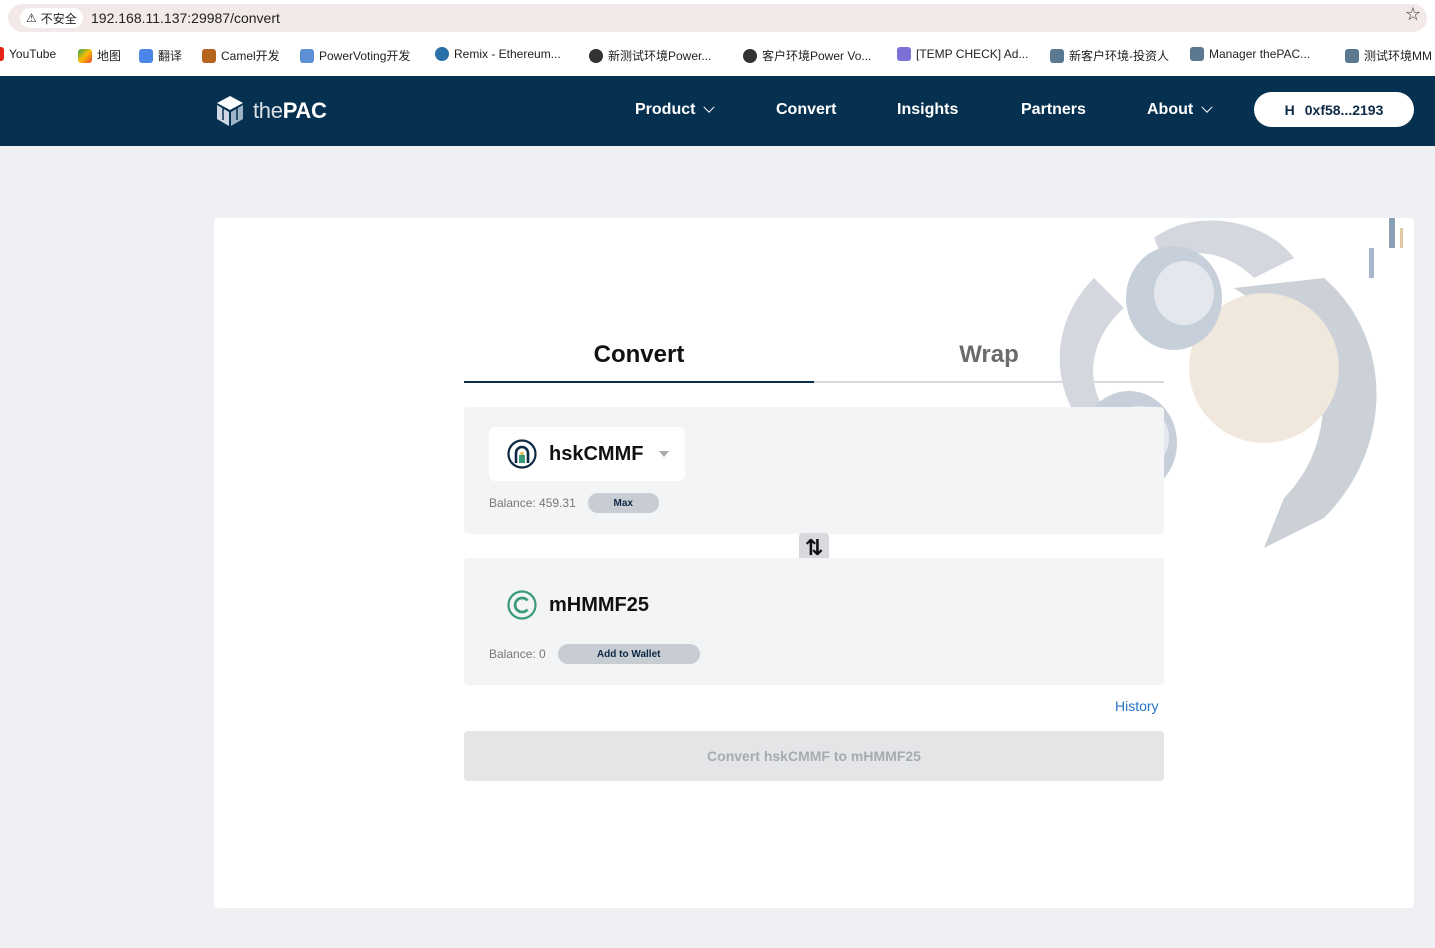  I want to click on url-text: 192.168.11.137:29987/convert, so click(185, 18).